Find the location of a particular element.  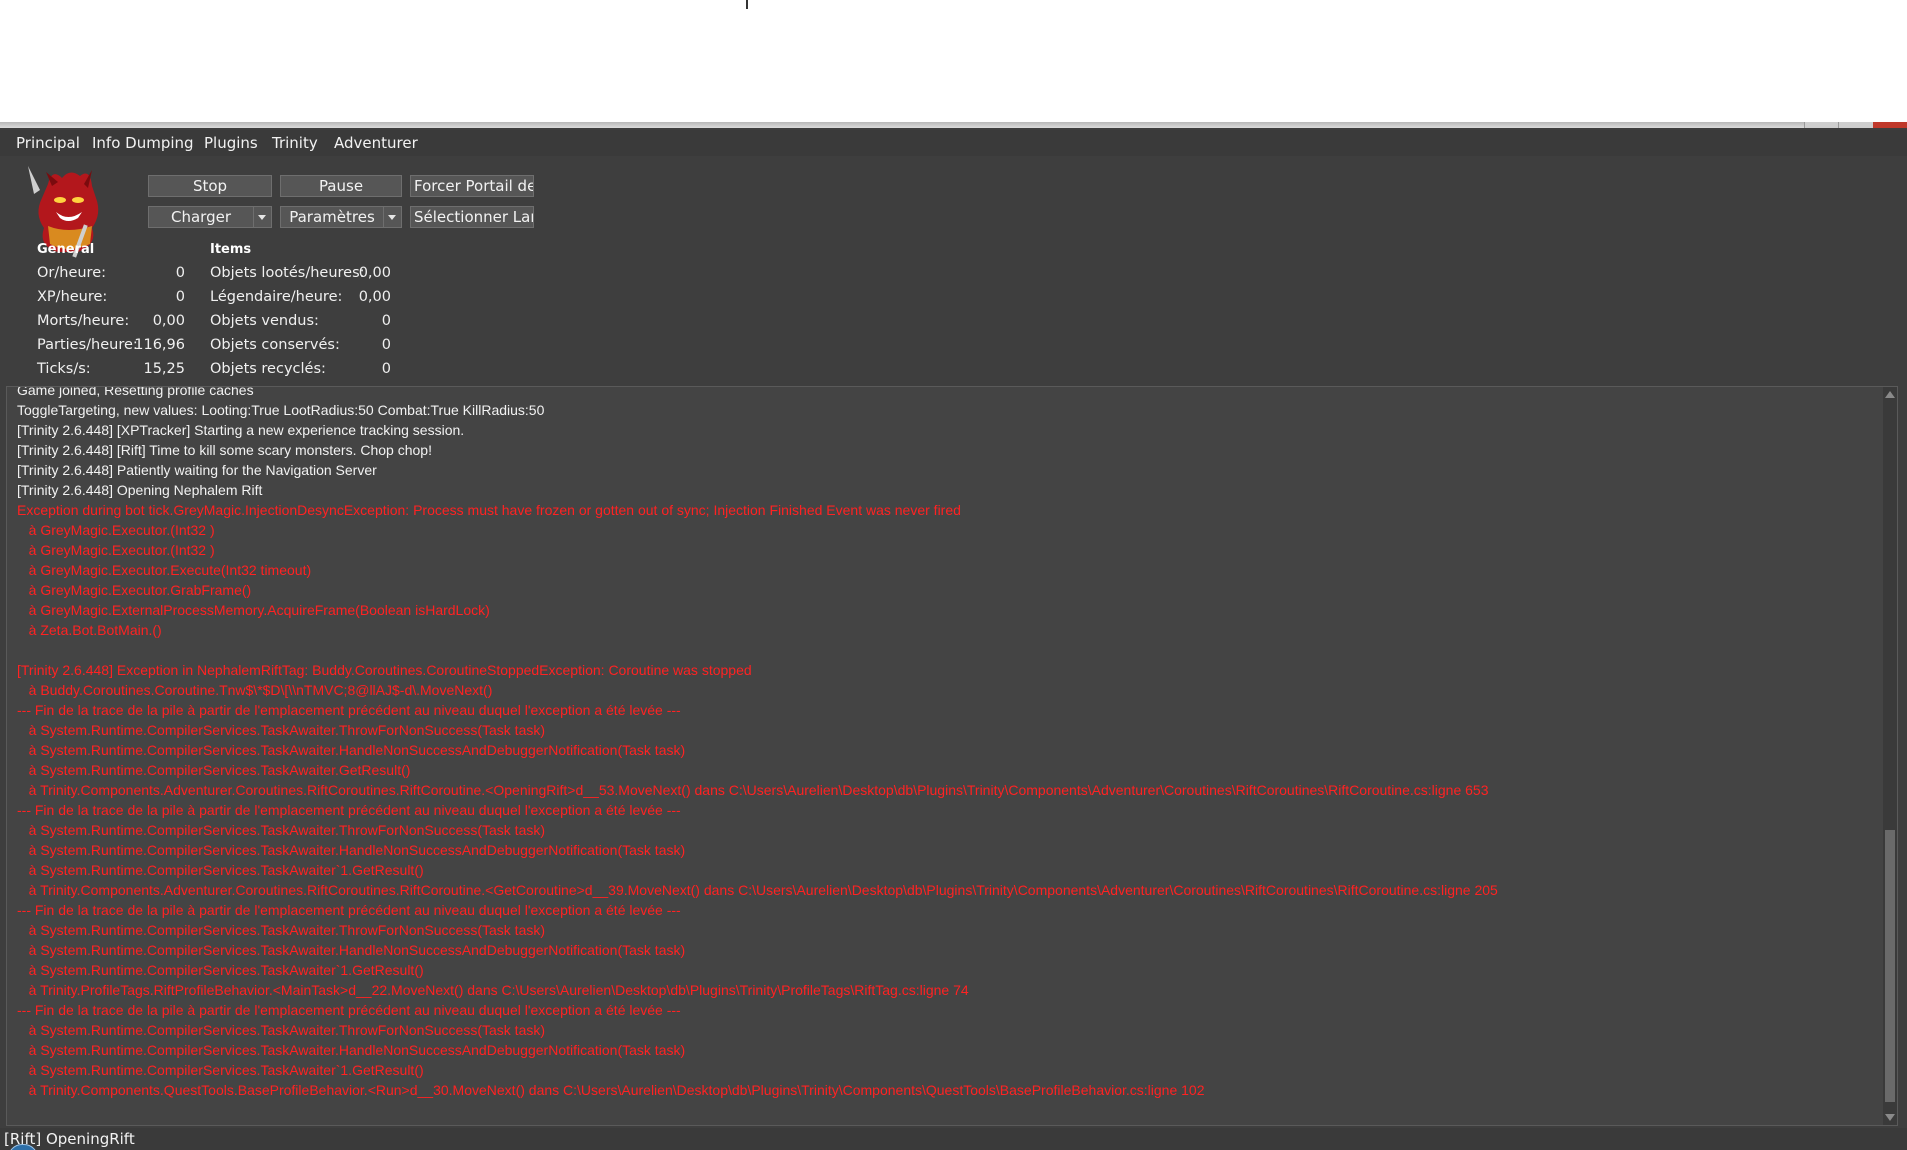

stat-label-gold: Or/heure: is located at coordinates (72, 273).